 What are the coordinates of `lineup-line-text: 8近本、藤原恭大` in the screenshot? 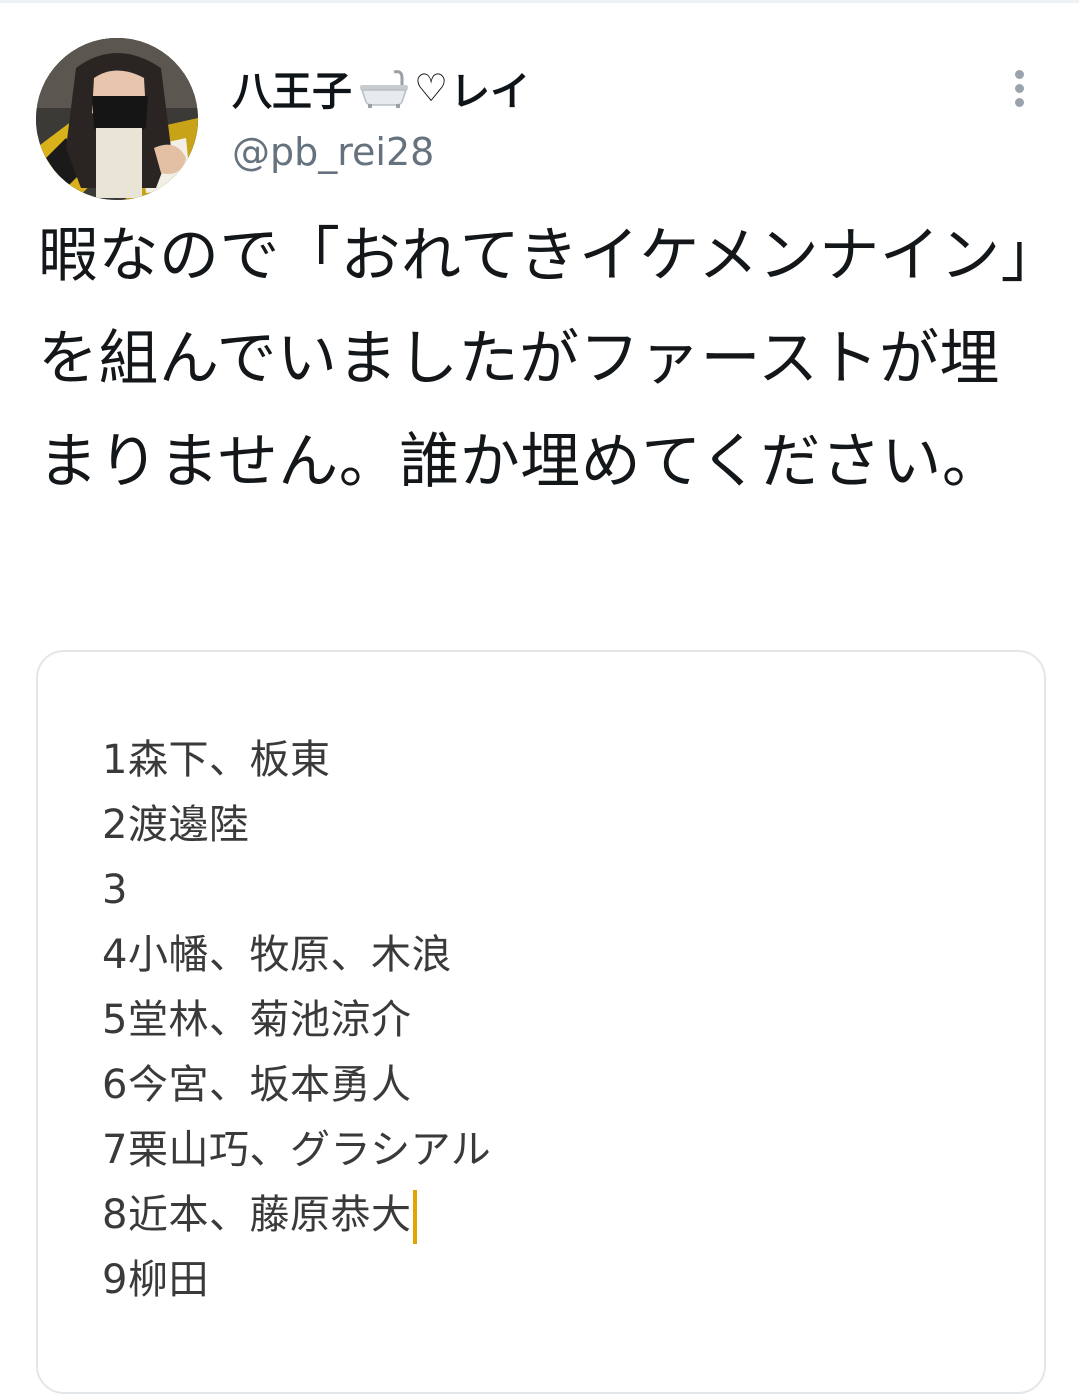 It's located at (257, 1215).